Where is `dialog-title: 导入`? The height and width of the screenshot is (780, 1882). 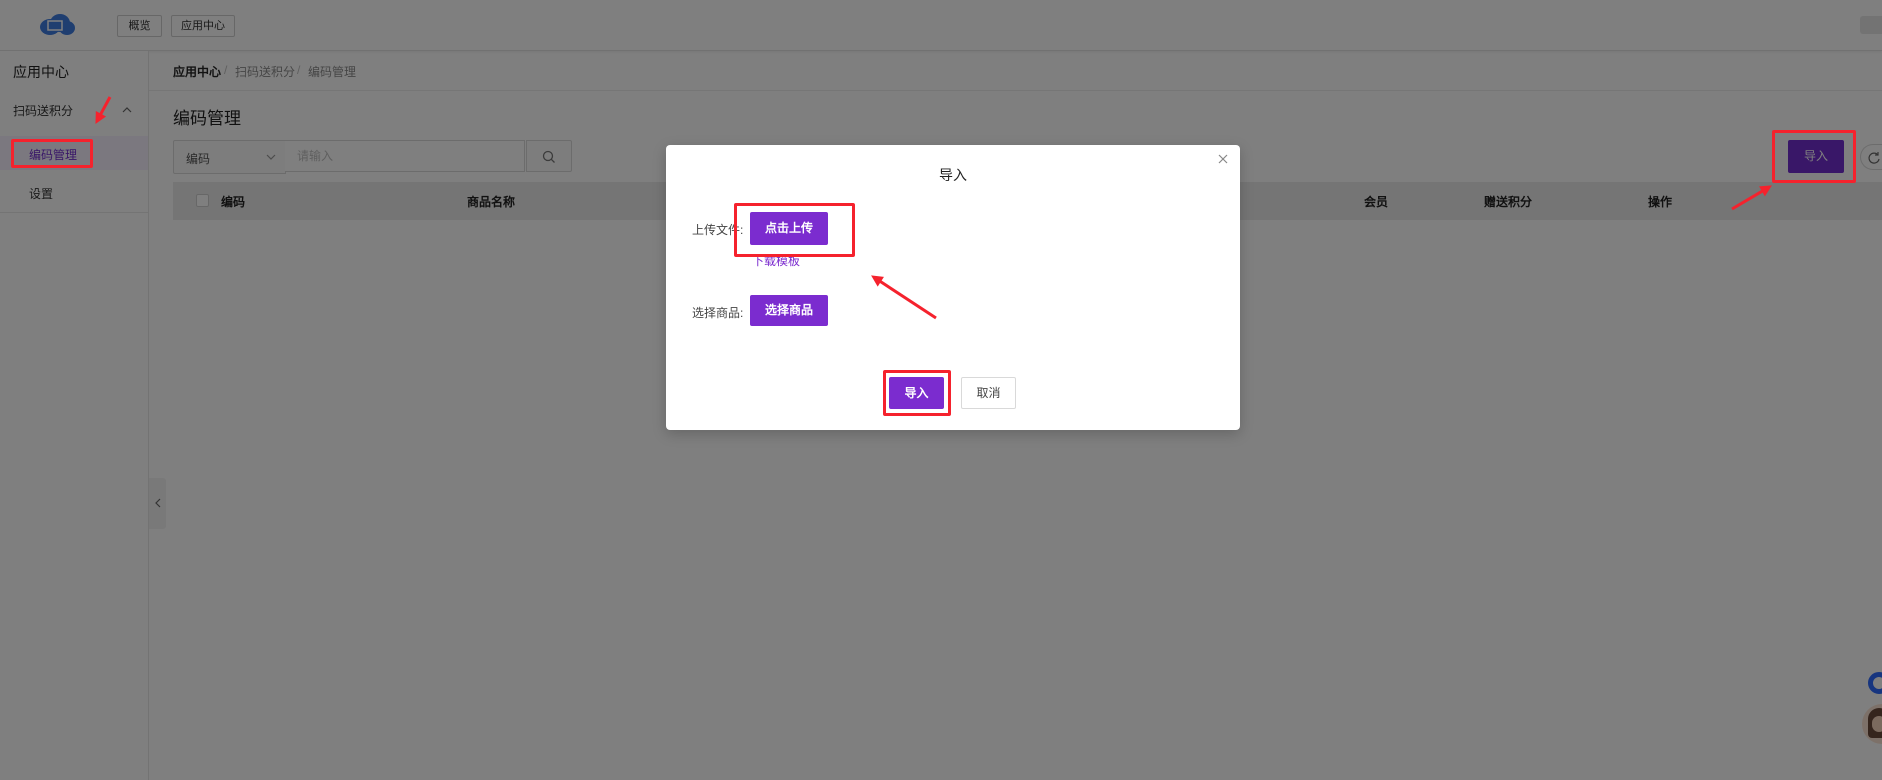 dialog-title: 导入 is located at coordinates (953, 175).